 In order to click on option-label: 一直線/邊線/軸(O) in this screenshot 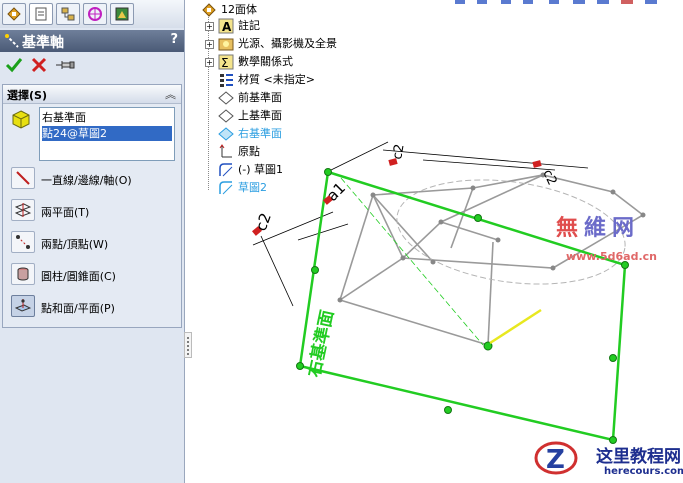, I will do `click(86, 180)`.